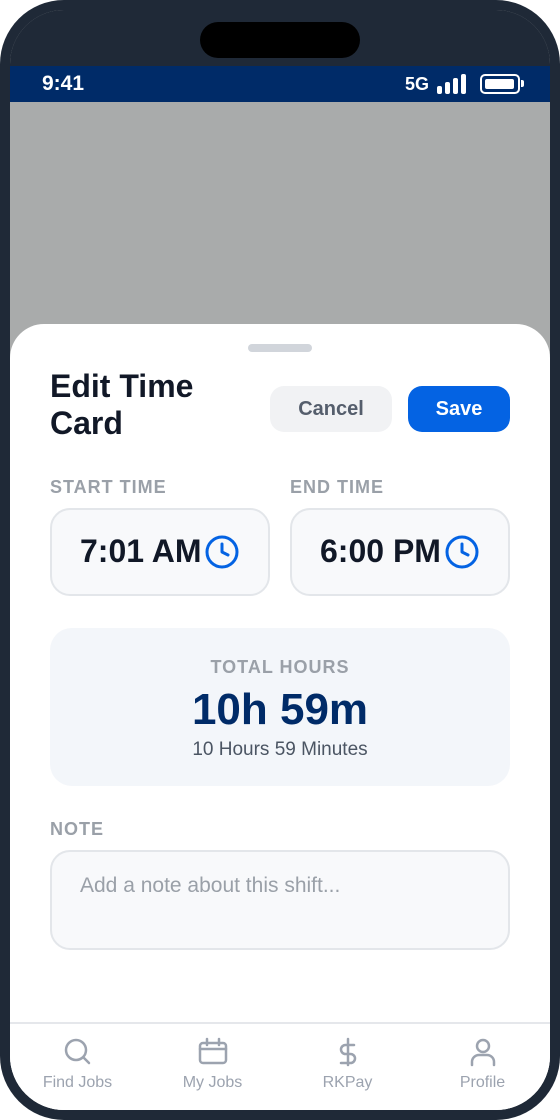 Image resolution: width=560 pixels, height=1120 pixels. What do you see at coordinates (347, 1082) in the screenshot?
I see `tab-label: RKPay` at bounding box center [347, 1082].